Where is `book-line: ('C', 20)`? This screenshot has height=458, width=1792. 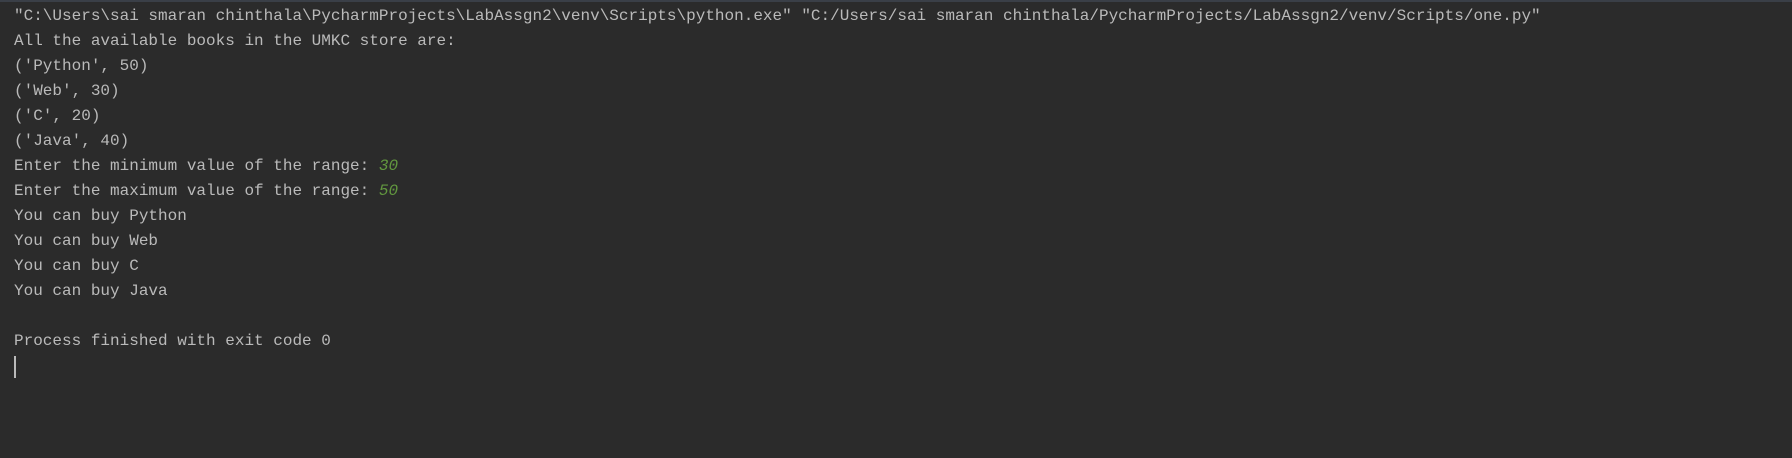 book-line: ('C', 20) is located at coordinates (57, 116).